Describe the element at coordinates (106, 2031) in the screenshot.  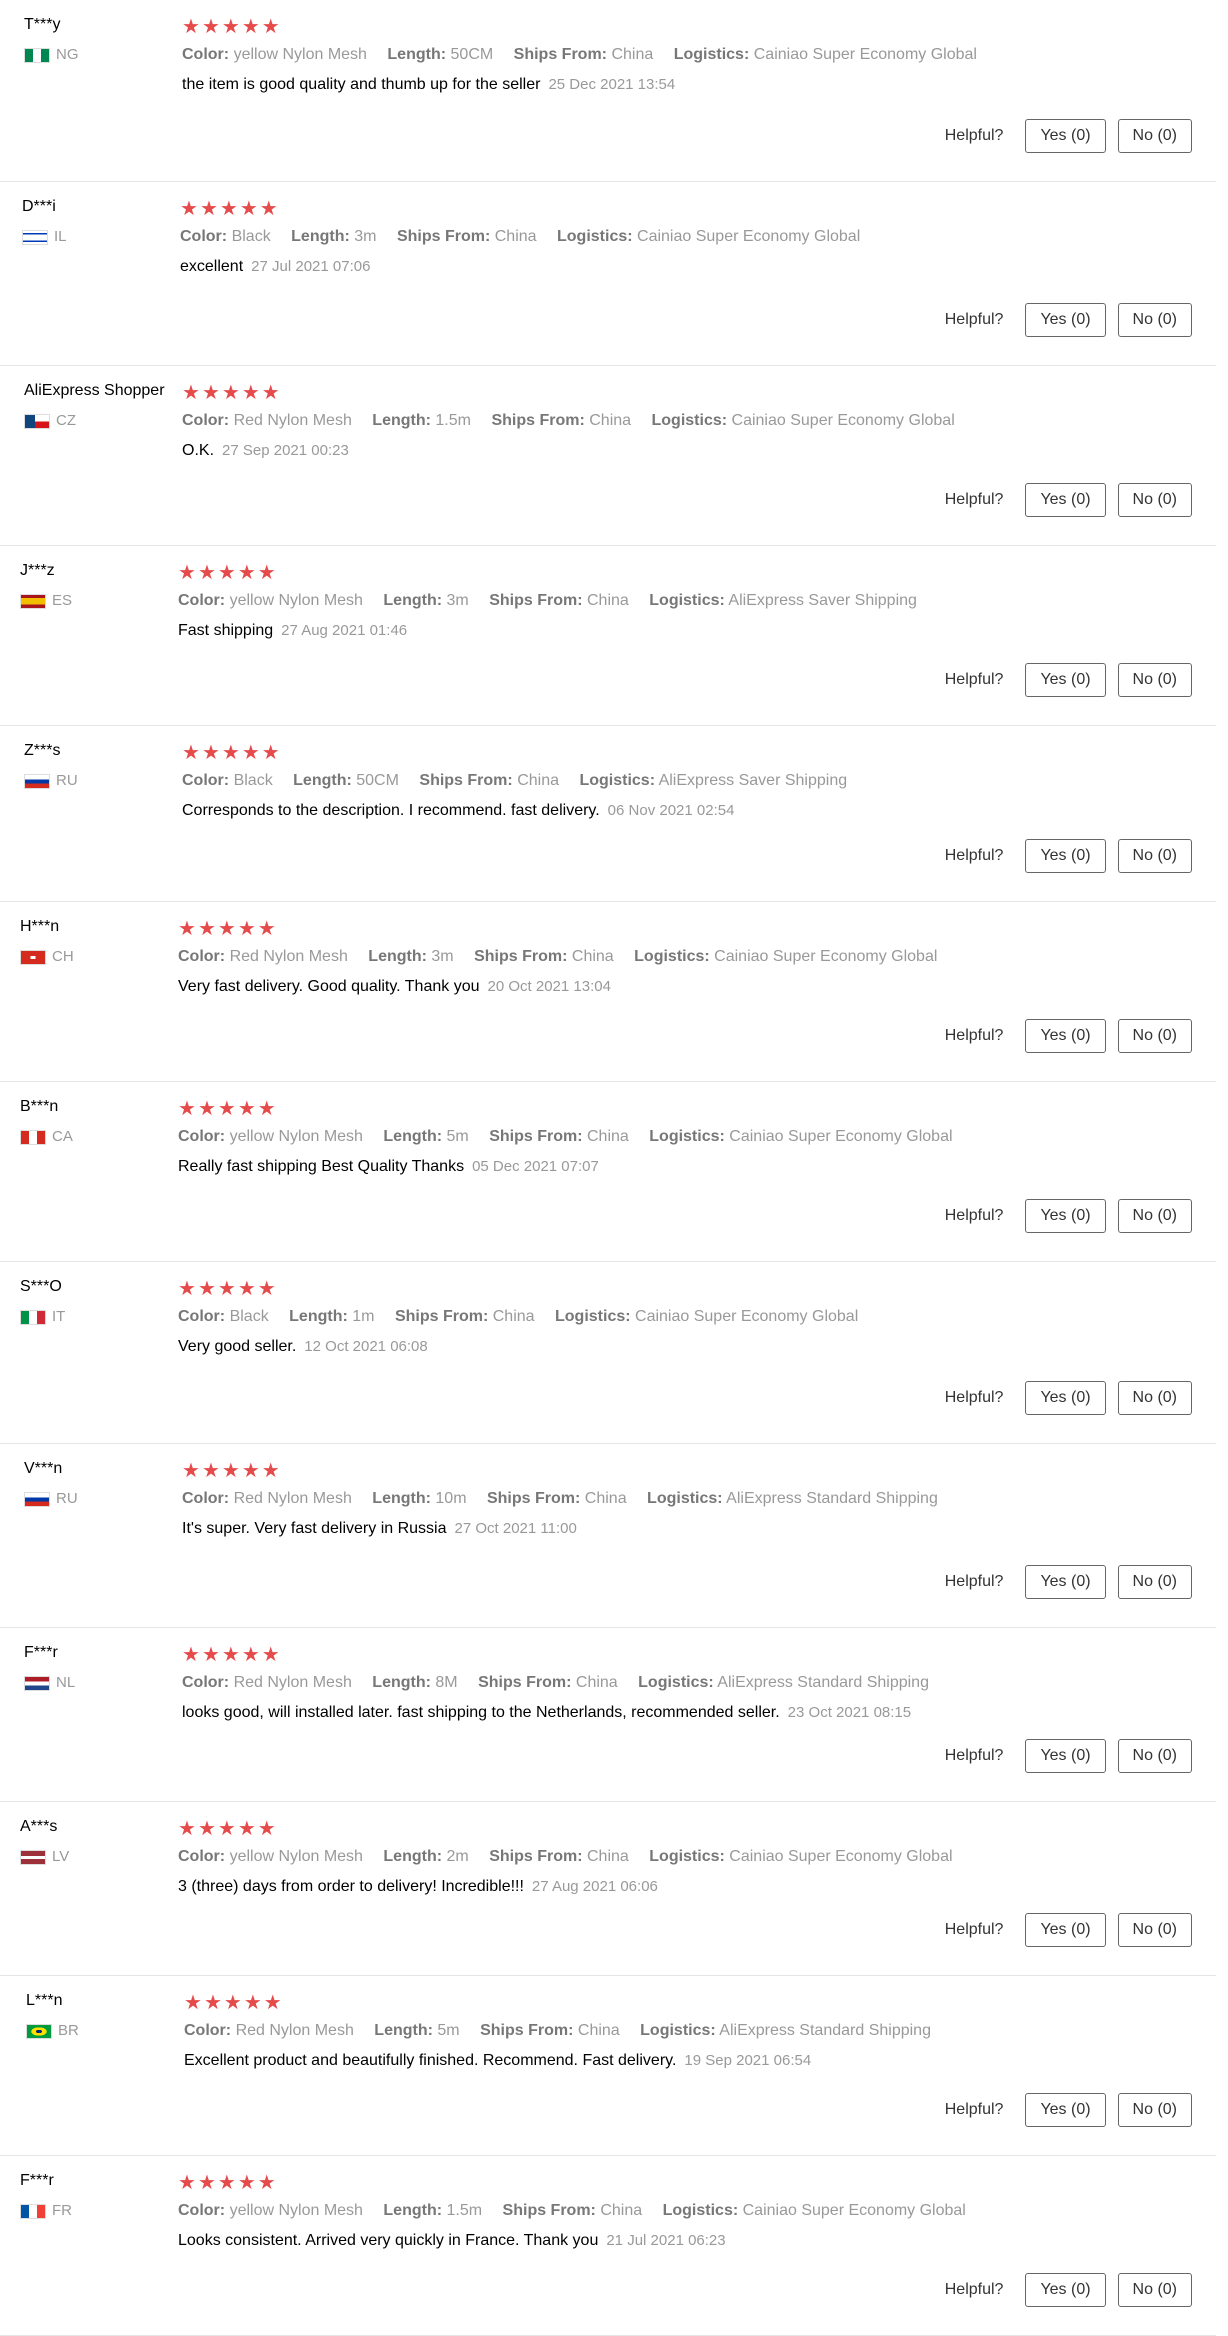
I see `reviewer-country: BR` at that location.